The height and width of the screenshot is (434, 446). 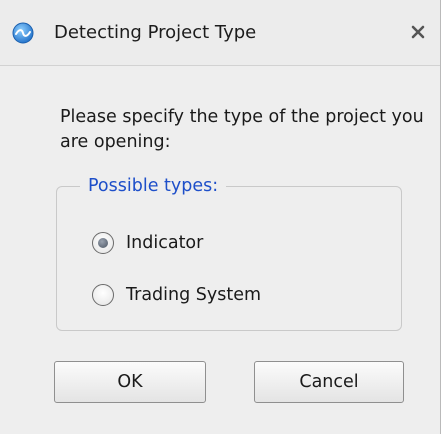 What do you see at coordinates (329, 382) in the screenshot?
I see `cancel-button: Cancel` at bounding box center [329, 382].